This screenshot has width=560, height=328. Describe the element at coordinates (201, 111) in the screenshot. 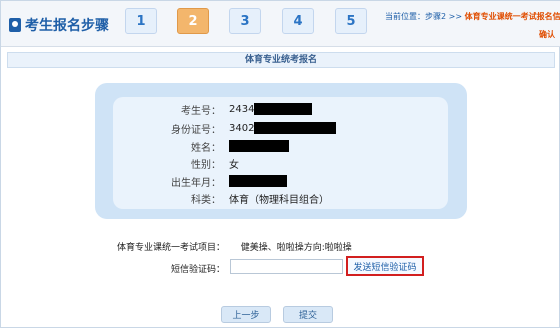

I see `exam-no-label: 考生号：` at that location.